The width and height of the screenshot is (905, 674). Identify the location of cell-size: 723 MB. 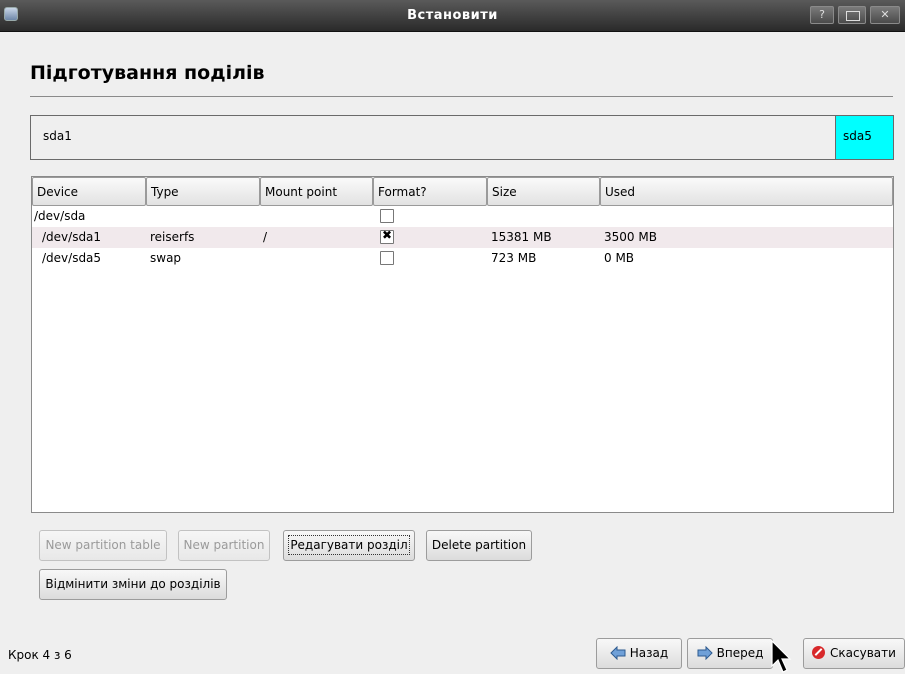
(514, 258).